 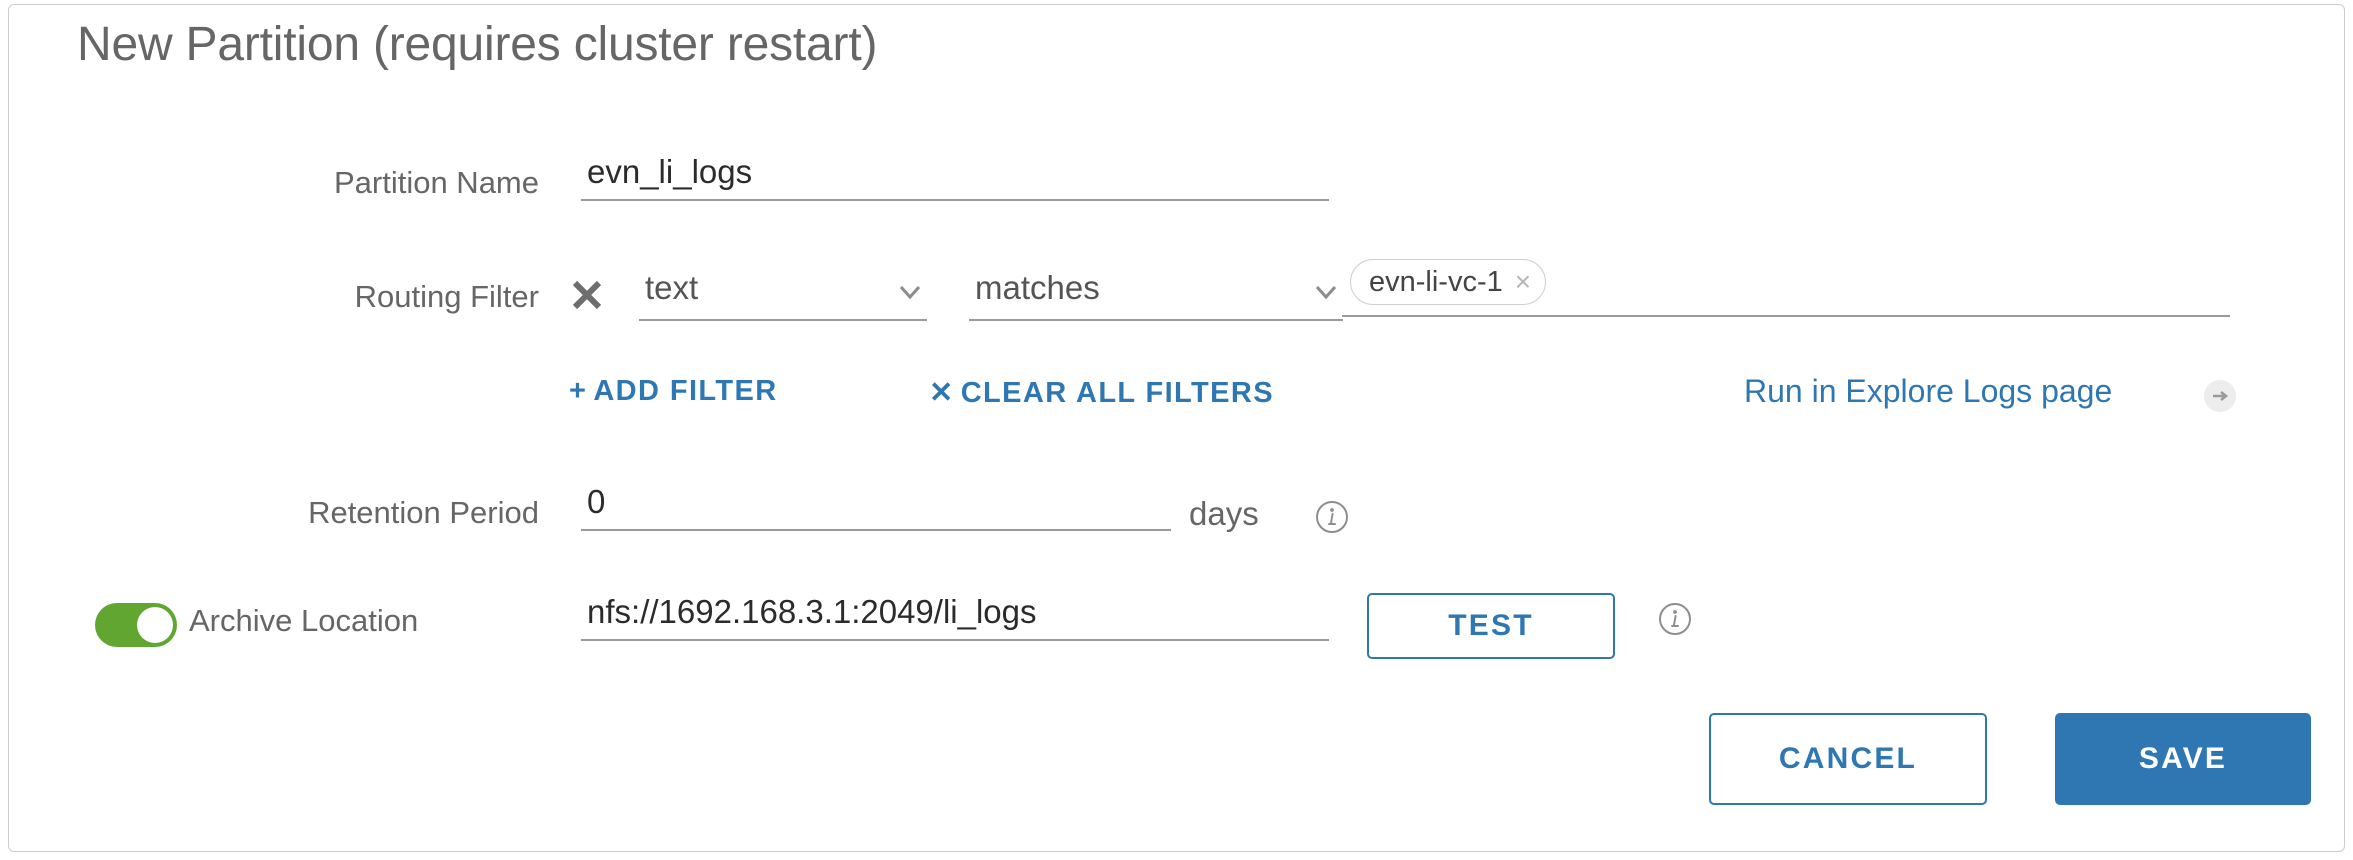 I want to click on plus-icon: +, so click(x=578, y=391).